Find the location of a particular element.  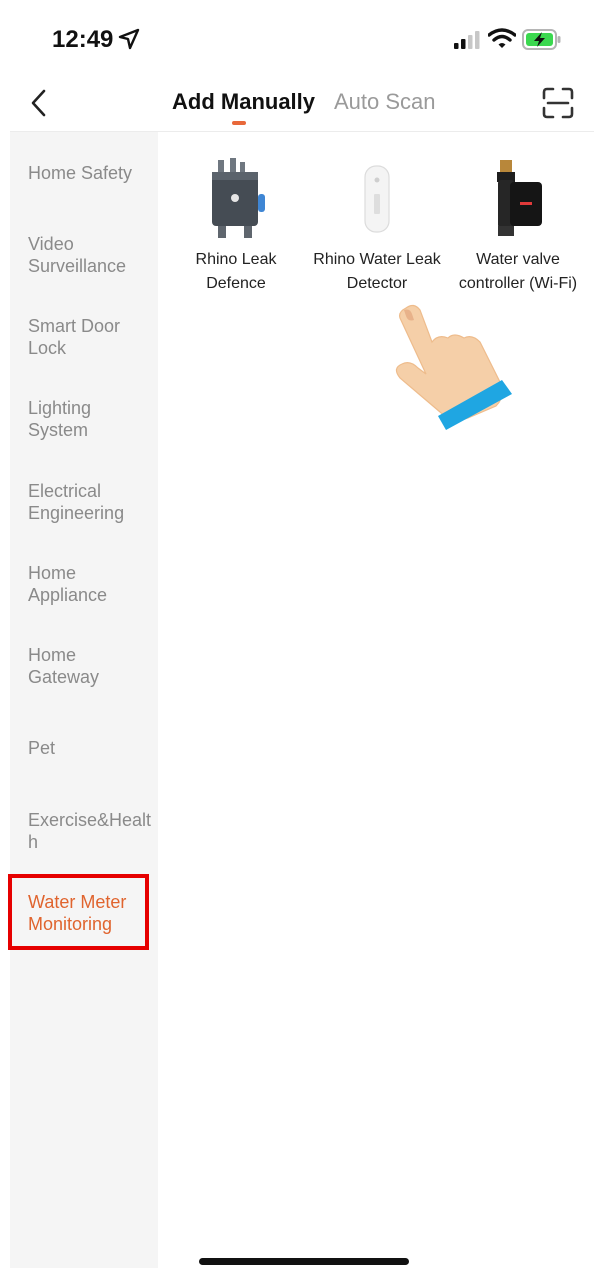

sidebar-item-home-appliance: Home Appliance is located at coordinates (90, 584).